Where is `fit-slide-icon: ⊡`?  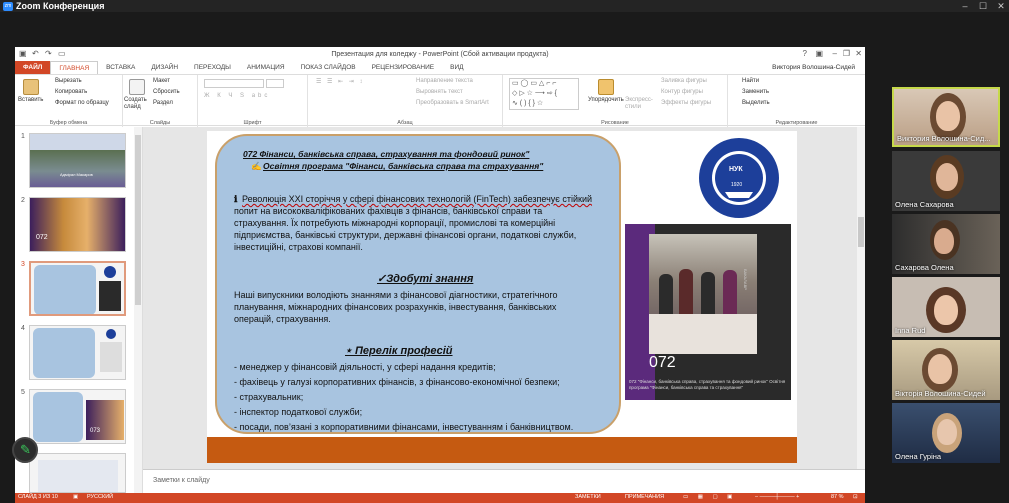 fit-slide-icon: ⊡ is located at coordinates (855, 497).